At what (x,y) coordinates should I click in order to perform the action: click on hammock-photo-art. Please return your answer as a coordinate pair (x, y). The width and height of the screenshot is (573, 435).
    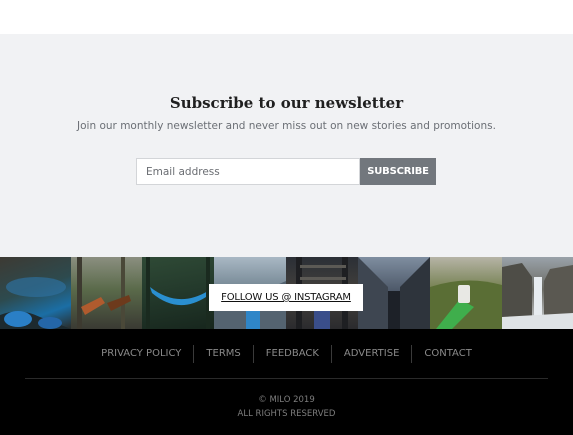
    Looking at the image, I should click on (178, 293).